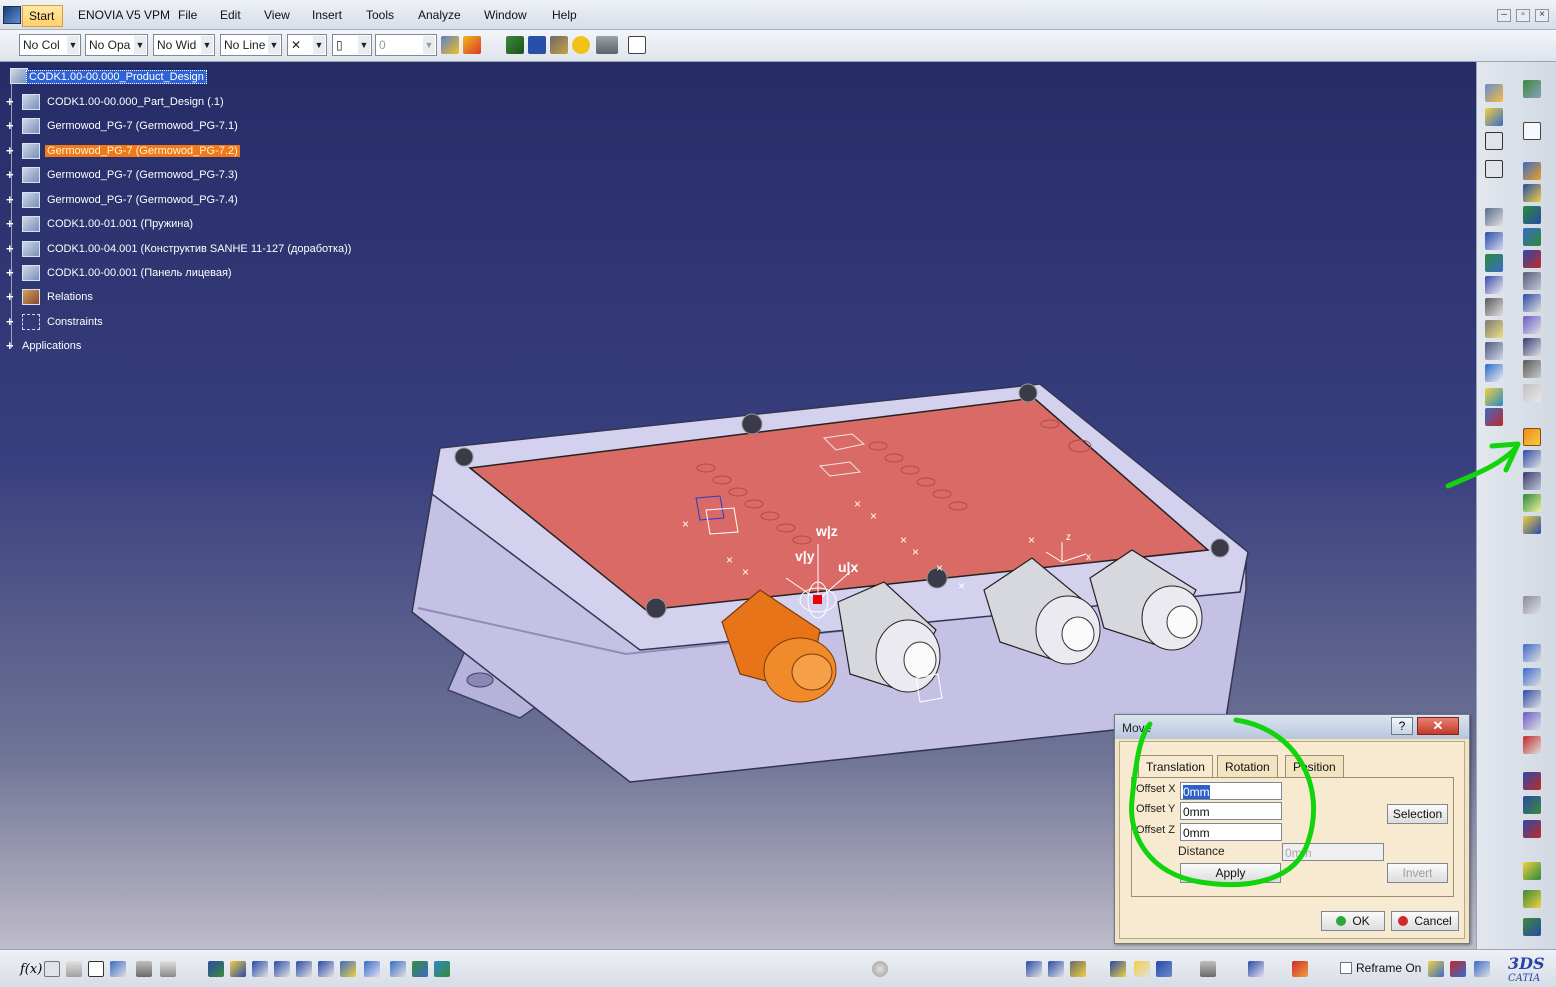 Image resolution: width=1556 pixels, height=987 pixels. I want to click on tree-item-label: Germowod_PG-7 (Germowod_PG-7.1), so click(142, 126).